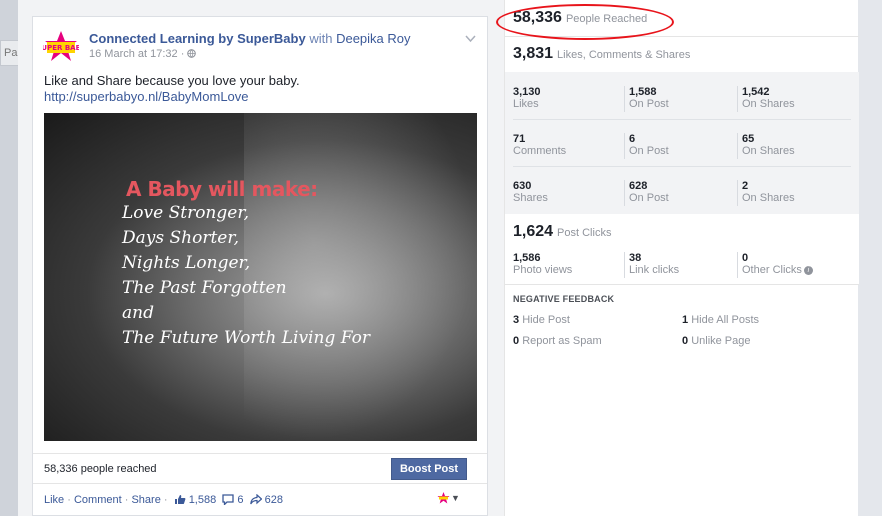  Describe the element at coordinates (204, 288) in the screenshot. I see `photo-line: The Past Forgotten` at that location.